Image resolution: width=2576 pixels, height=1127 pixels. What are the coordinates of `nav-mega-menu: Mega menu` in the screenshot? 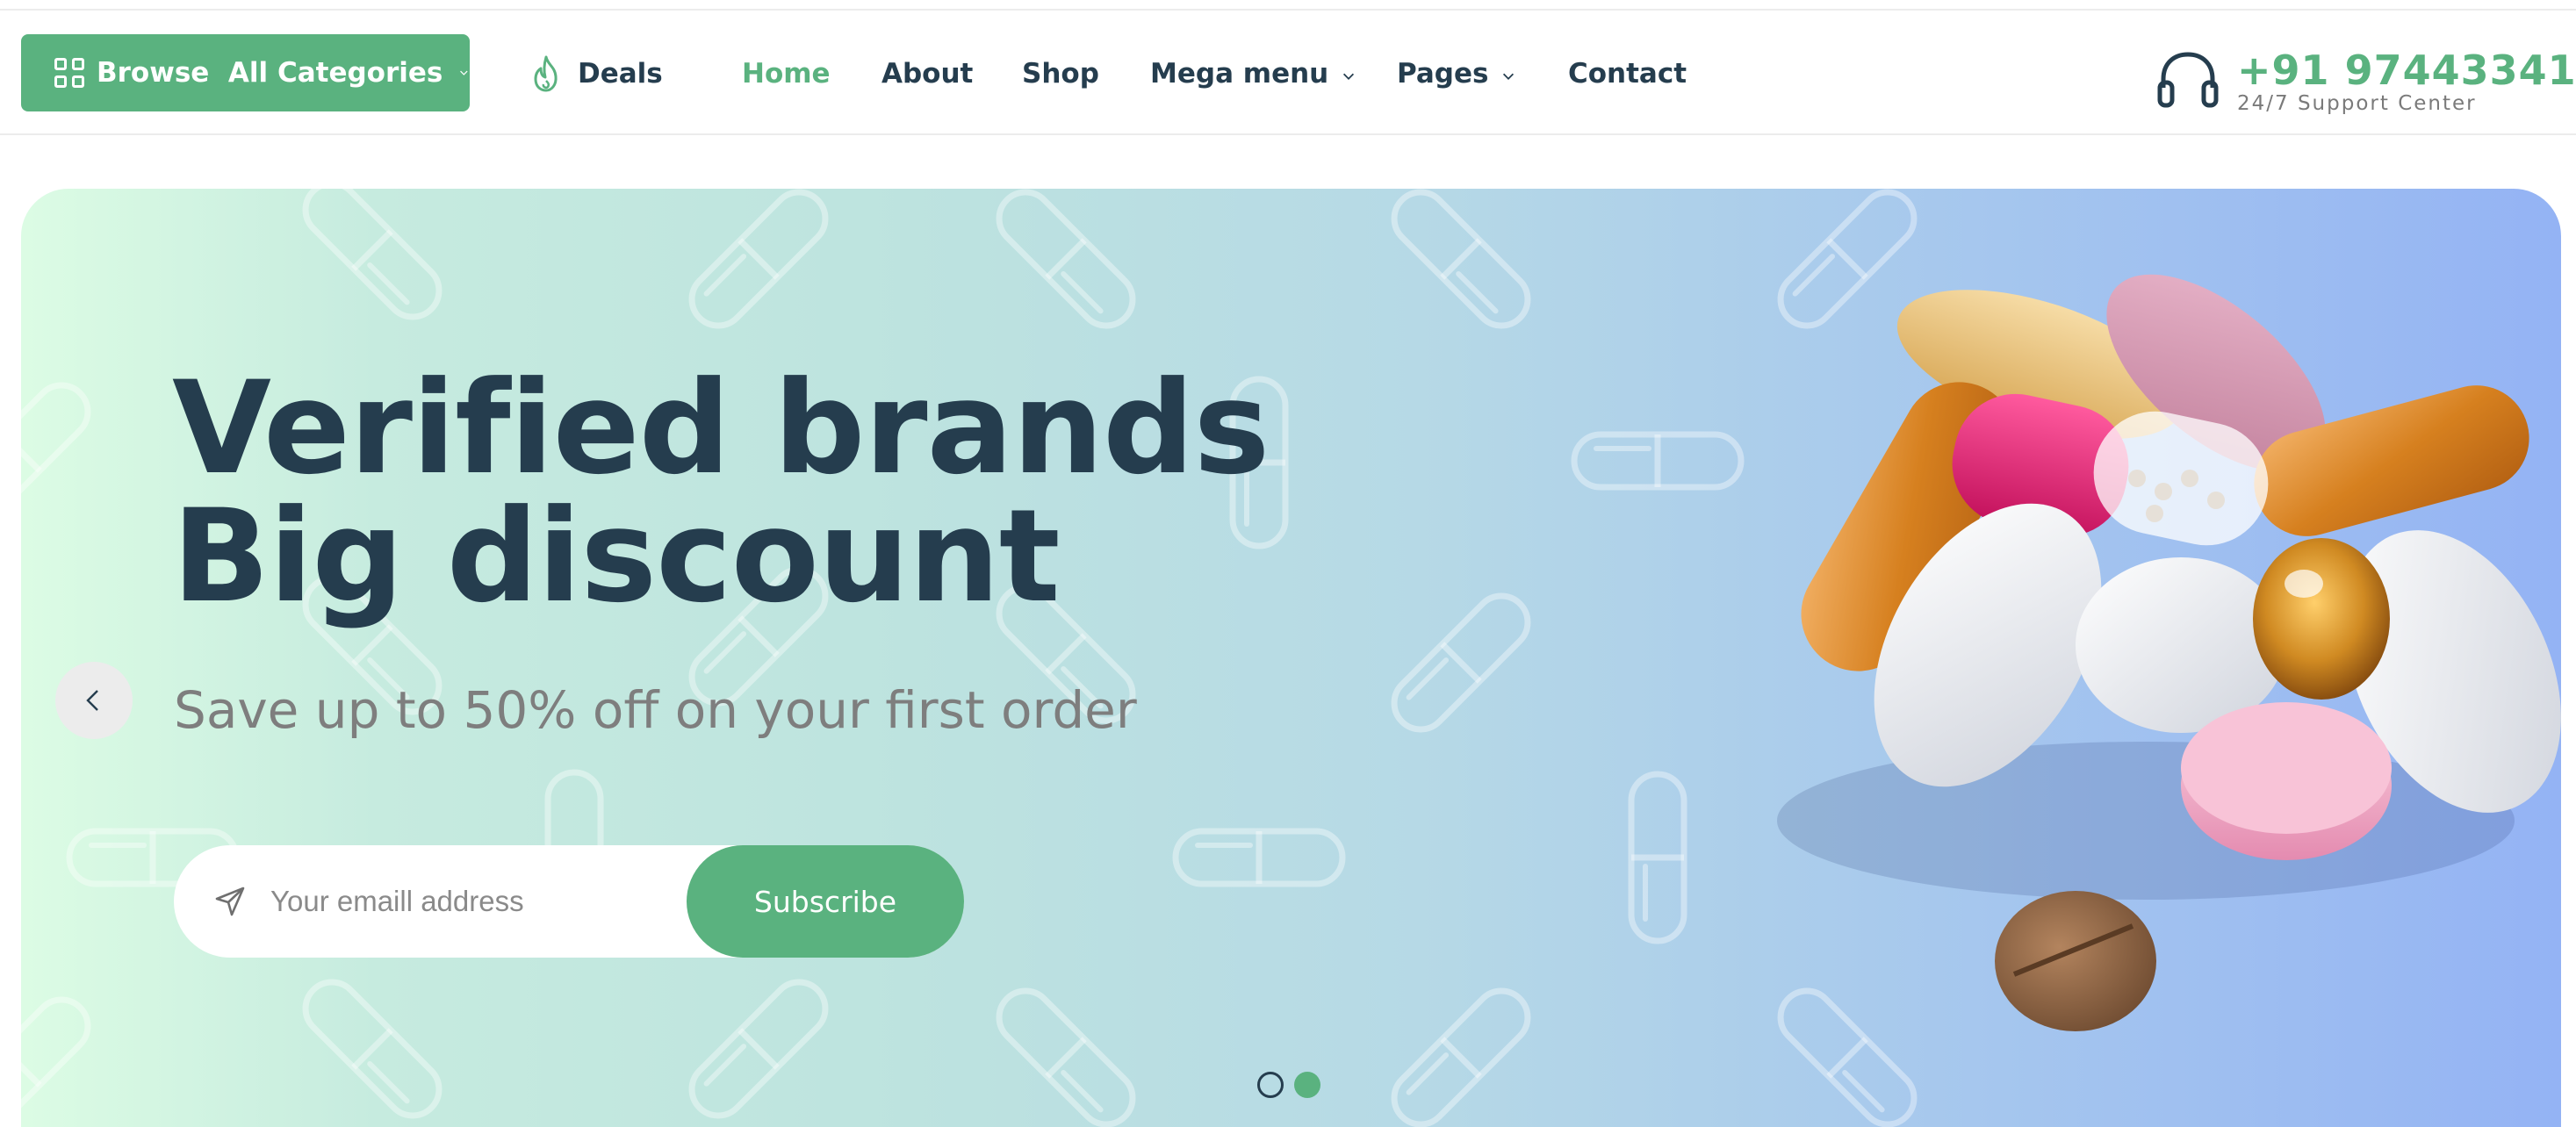 It's located at (1253, 73).